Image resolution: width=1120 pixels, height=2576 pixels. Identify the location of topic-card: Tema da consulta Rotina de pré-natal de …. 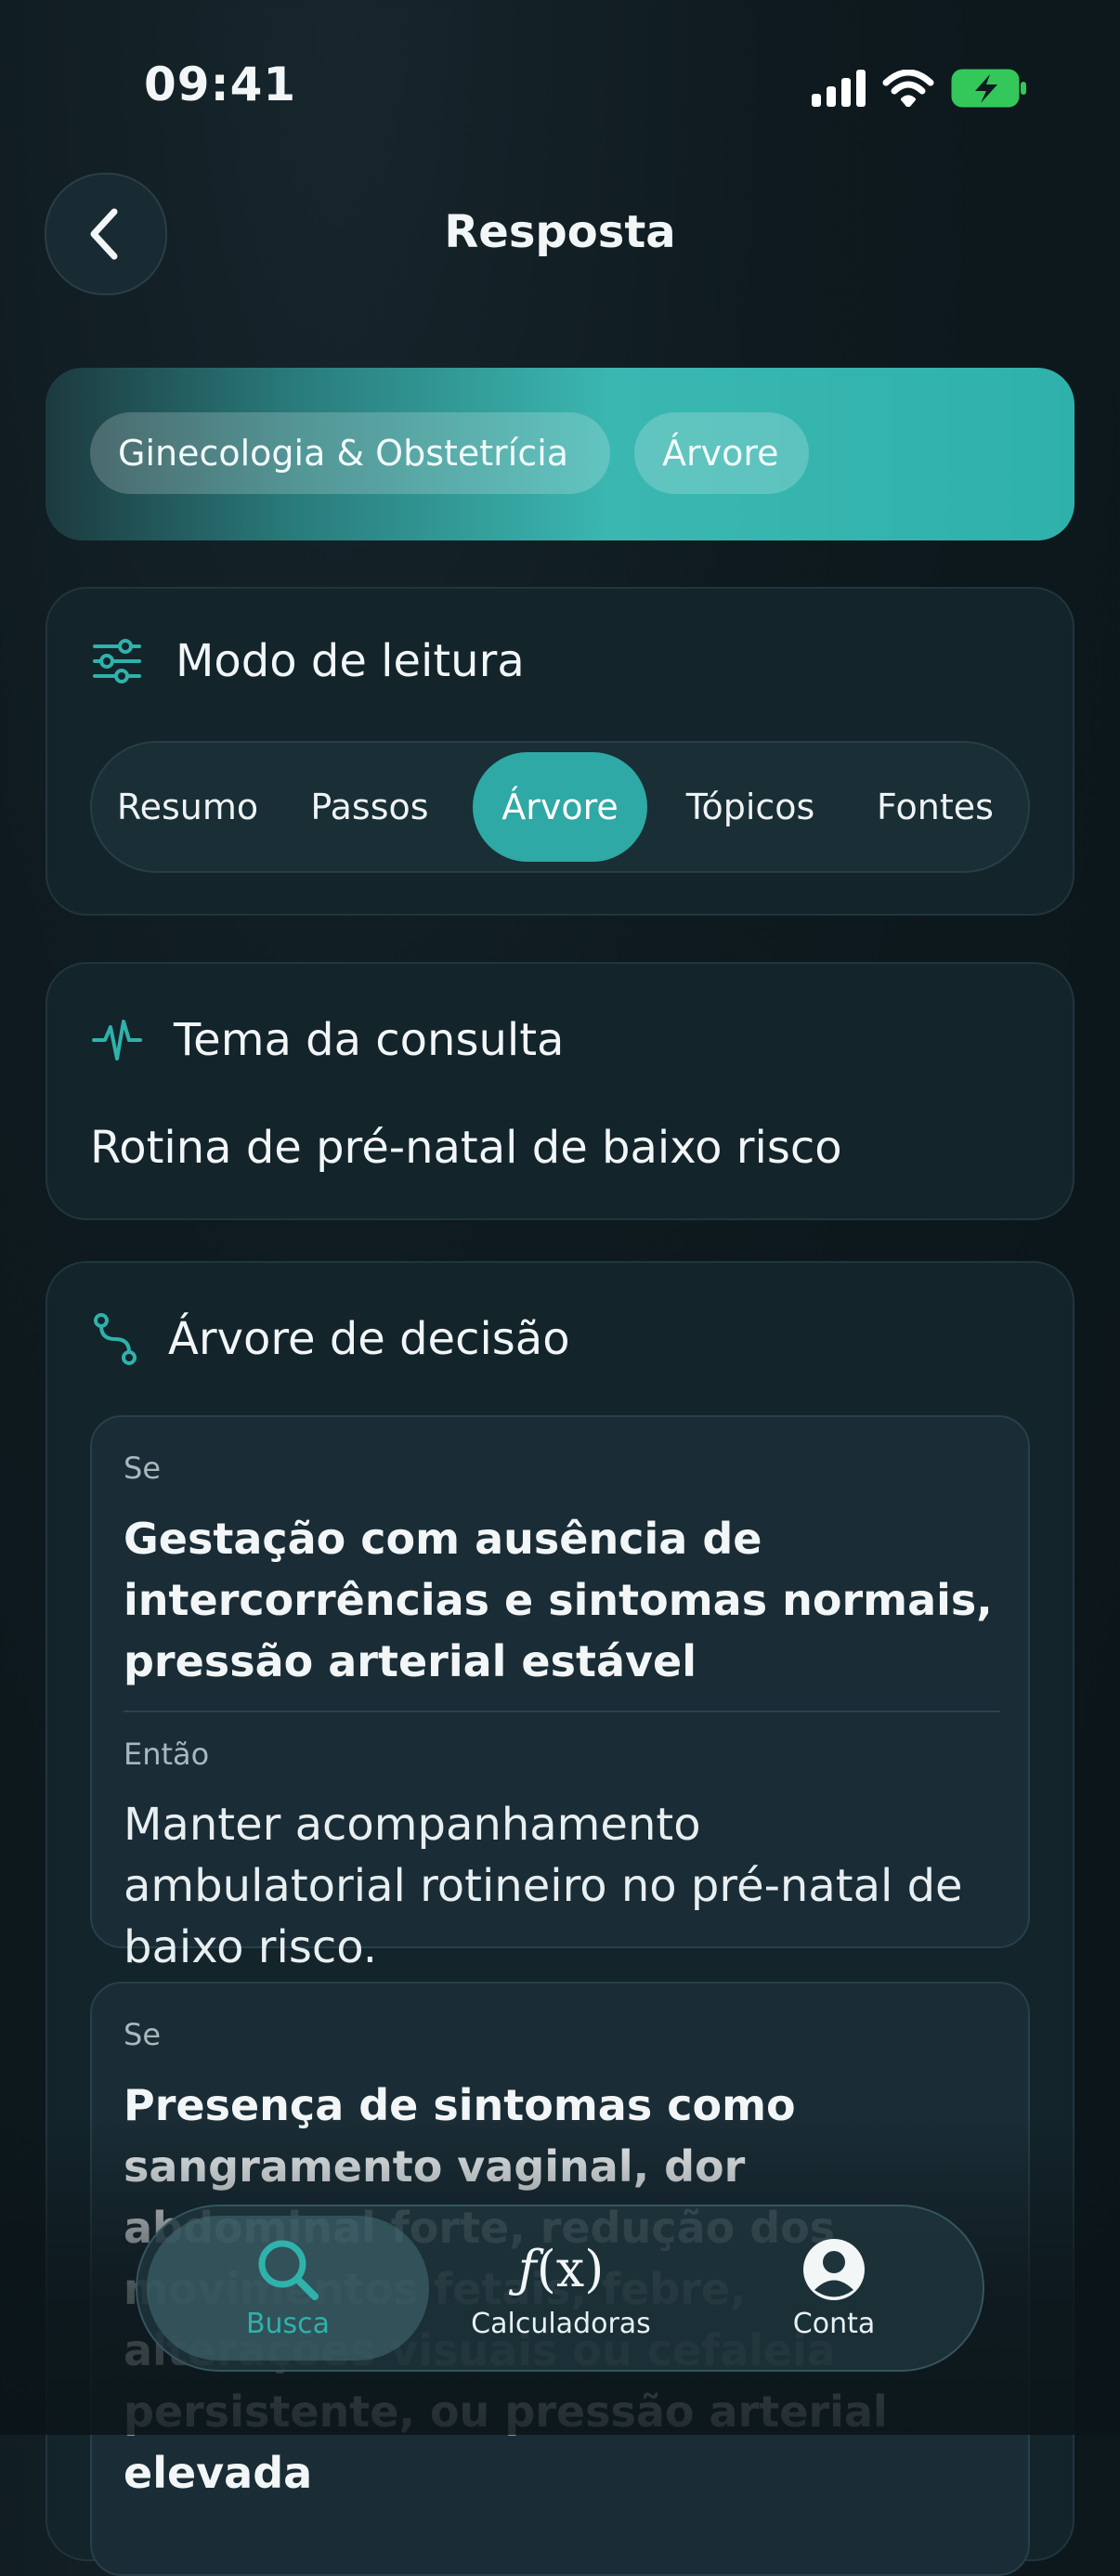
(560, 1091).